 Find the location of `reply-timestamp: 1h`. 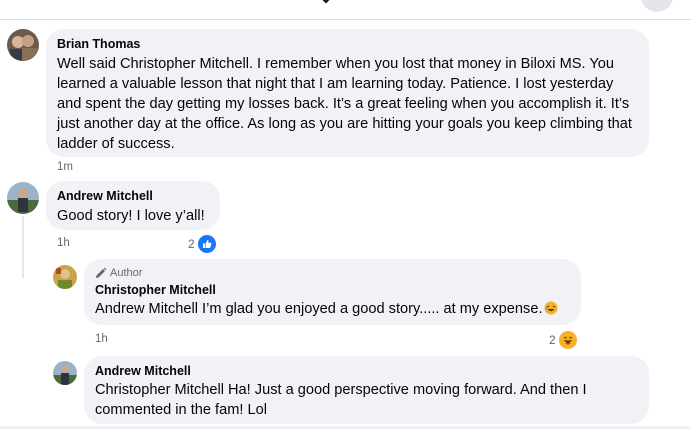

reply-timestamp: 1h is located at coordinates (101, 339).